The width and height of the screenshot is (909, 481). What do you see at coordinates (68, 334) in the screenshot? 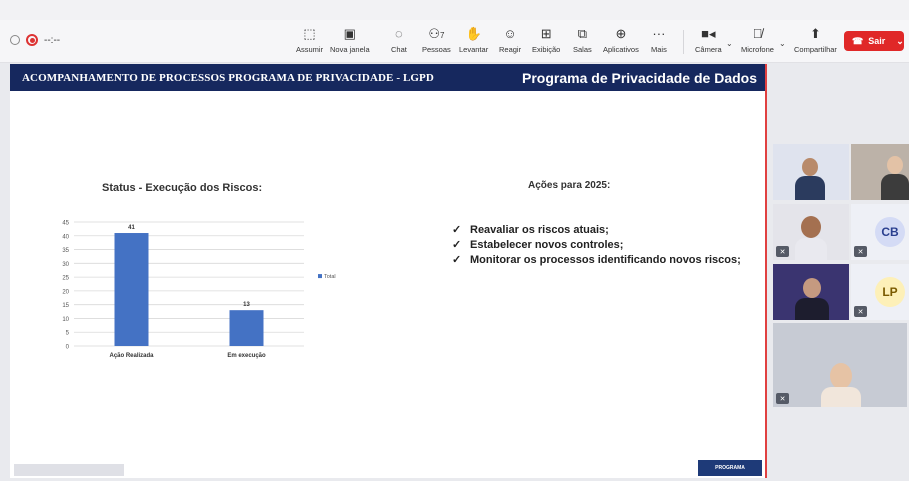
I see `y-tick-label: 5` at bounding box center [68, 334].